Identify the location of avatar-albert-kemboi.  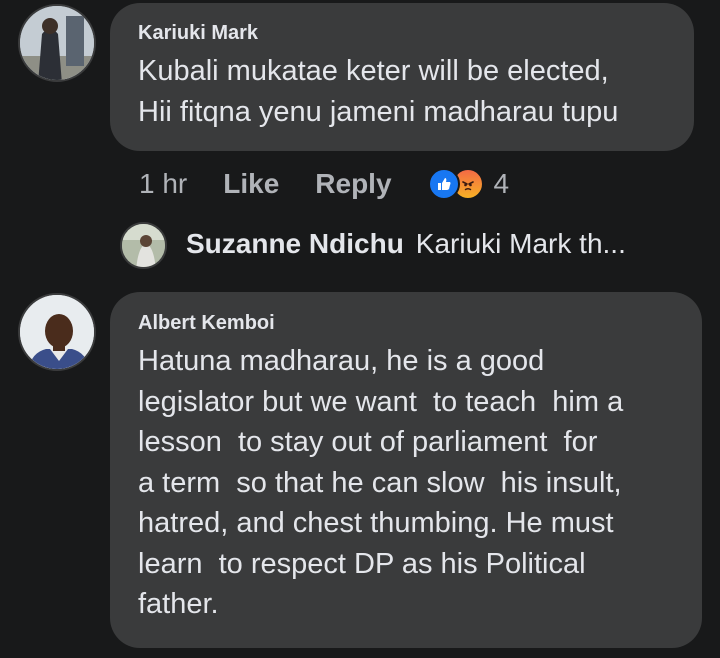
(57, 332).